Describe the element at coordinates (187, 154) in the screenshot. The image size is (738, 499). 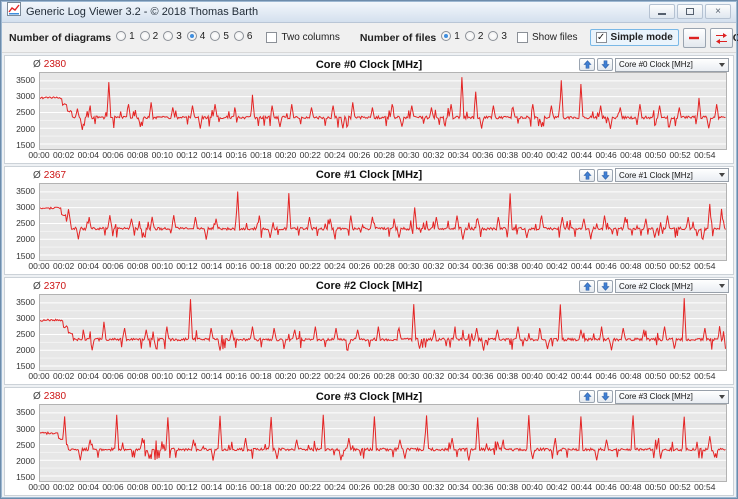
I see `x-tick-label: 00:12` at that location.